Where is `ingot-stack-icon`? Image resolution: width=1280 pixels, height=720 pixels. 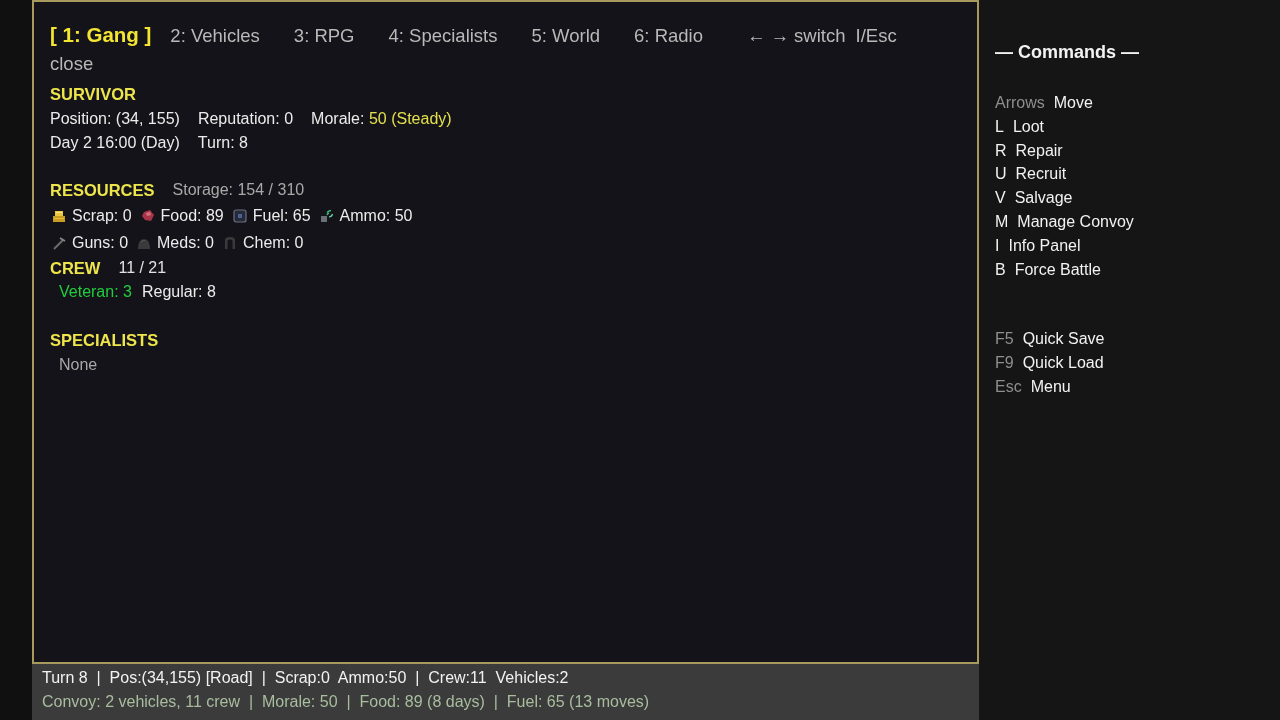 ingot-stack-icon is located at coordinates (59, 215).